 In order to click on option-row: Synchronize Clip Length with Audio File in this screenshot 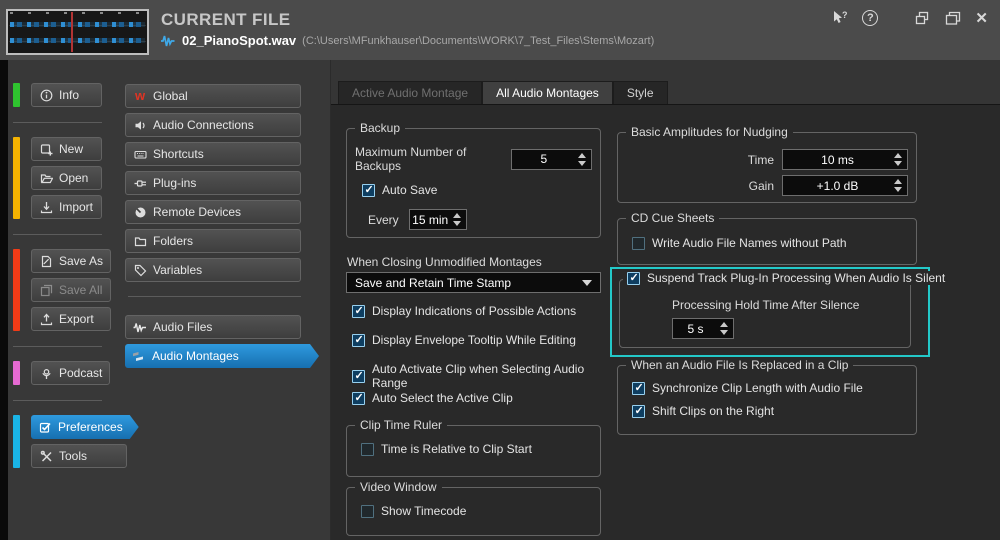, I will do `click(774, 388)`.